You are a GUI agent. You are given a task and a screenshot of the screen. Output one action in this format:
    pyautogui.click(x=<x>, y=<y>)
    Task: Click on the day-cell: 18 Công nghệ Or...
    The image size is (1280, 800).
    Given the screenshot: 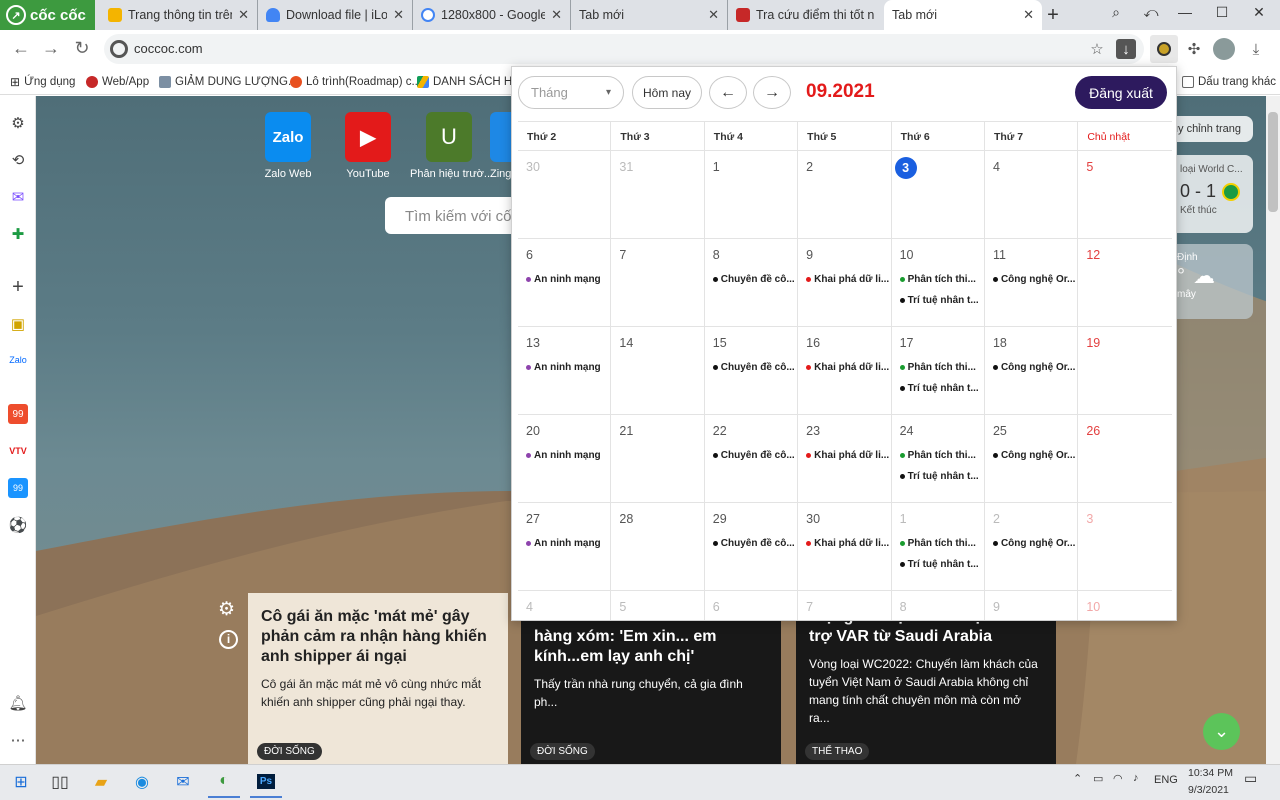 What is the action you would take?
    pyautogui.click(x=1032, y=370)
    